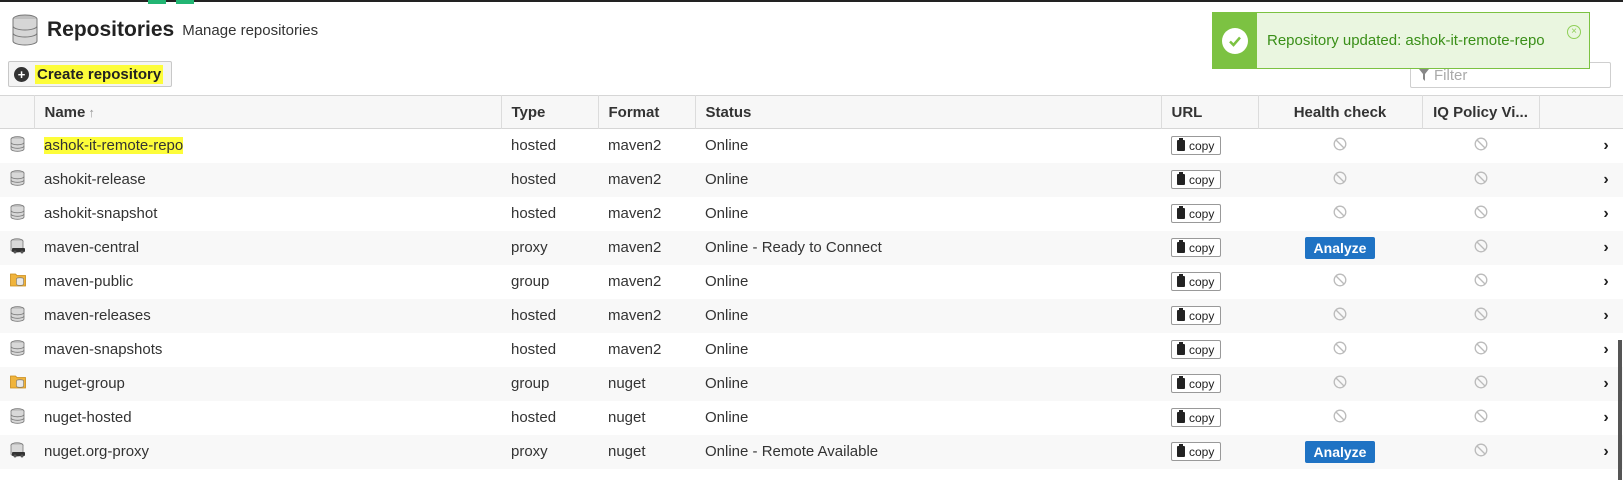 Image resolution: width=1623 pixels, height=480 pixels. I want to click on repo-name: maven-snapshots, so click(267, 350).